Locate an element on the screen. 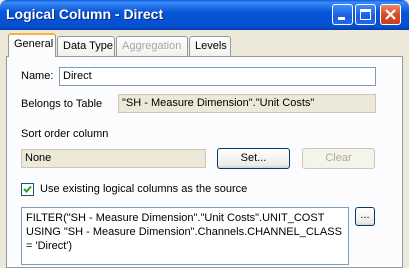 This screenshot has height=268, width=409. checkmark-icon is located at coordinates (27, 189).